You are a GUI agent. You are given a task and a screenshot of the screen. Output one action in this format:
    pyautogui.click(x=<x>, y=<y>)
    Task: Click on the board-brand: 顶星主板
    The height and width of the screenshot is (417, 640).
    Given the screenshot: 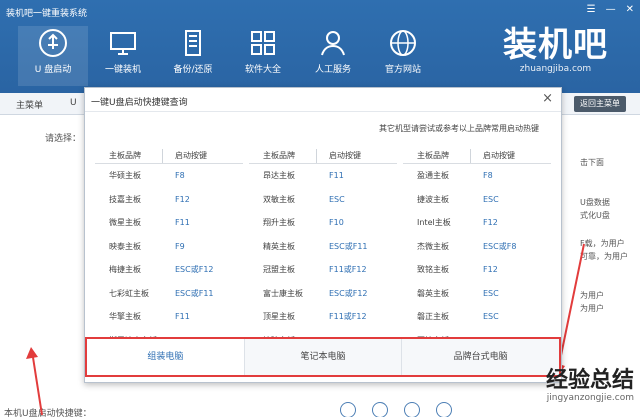 What is the action you would take?
    pyautogui.click(x=279, y=316)
    